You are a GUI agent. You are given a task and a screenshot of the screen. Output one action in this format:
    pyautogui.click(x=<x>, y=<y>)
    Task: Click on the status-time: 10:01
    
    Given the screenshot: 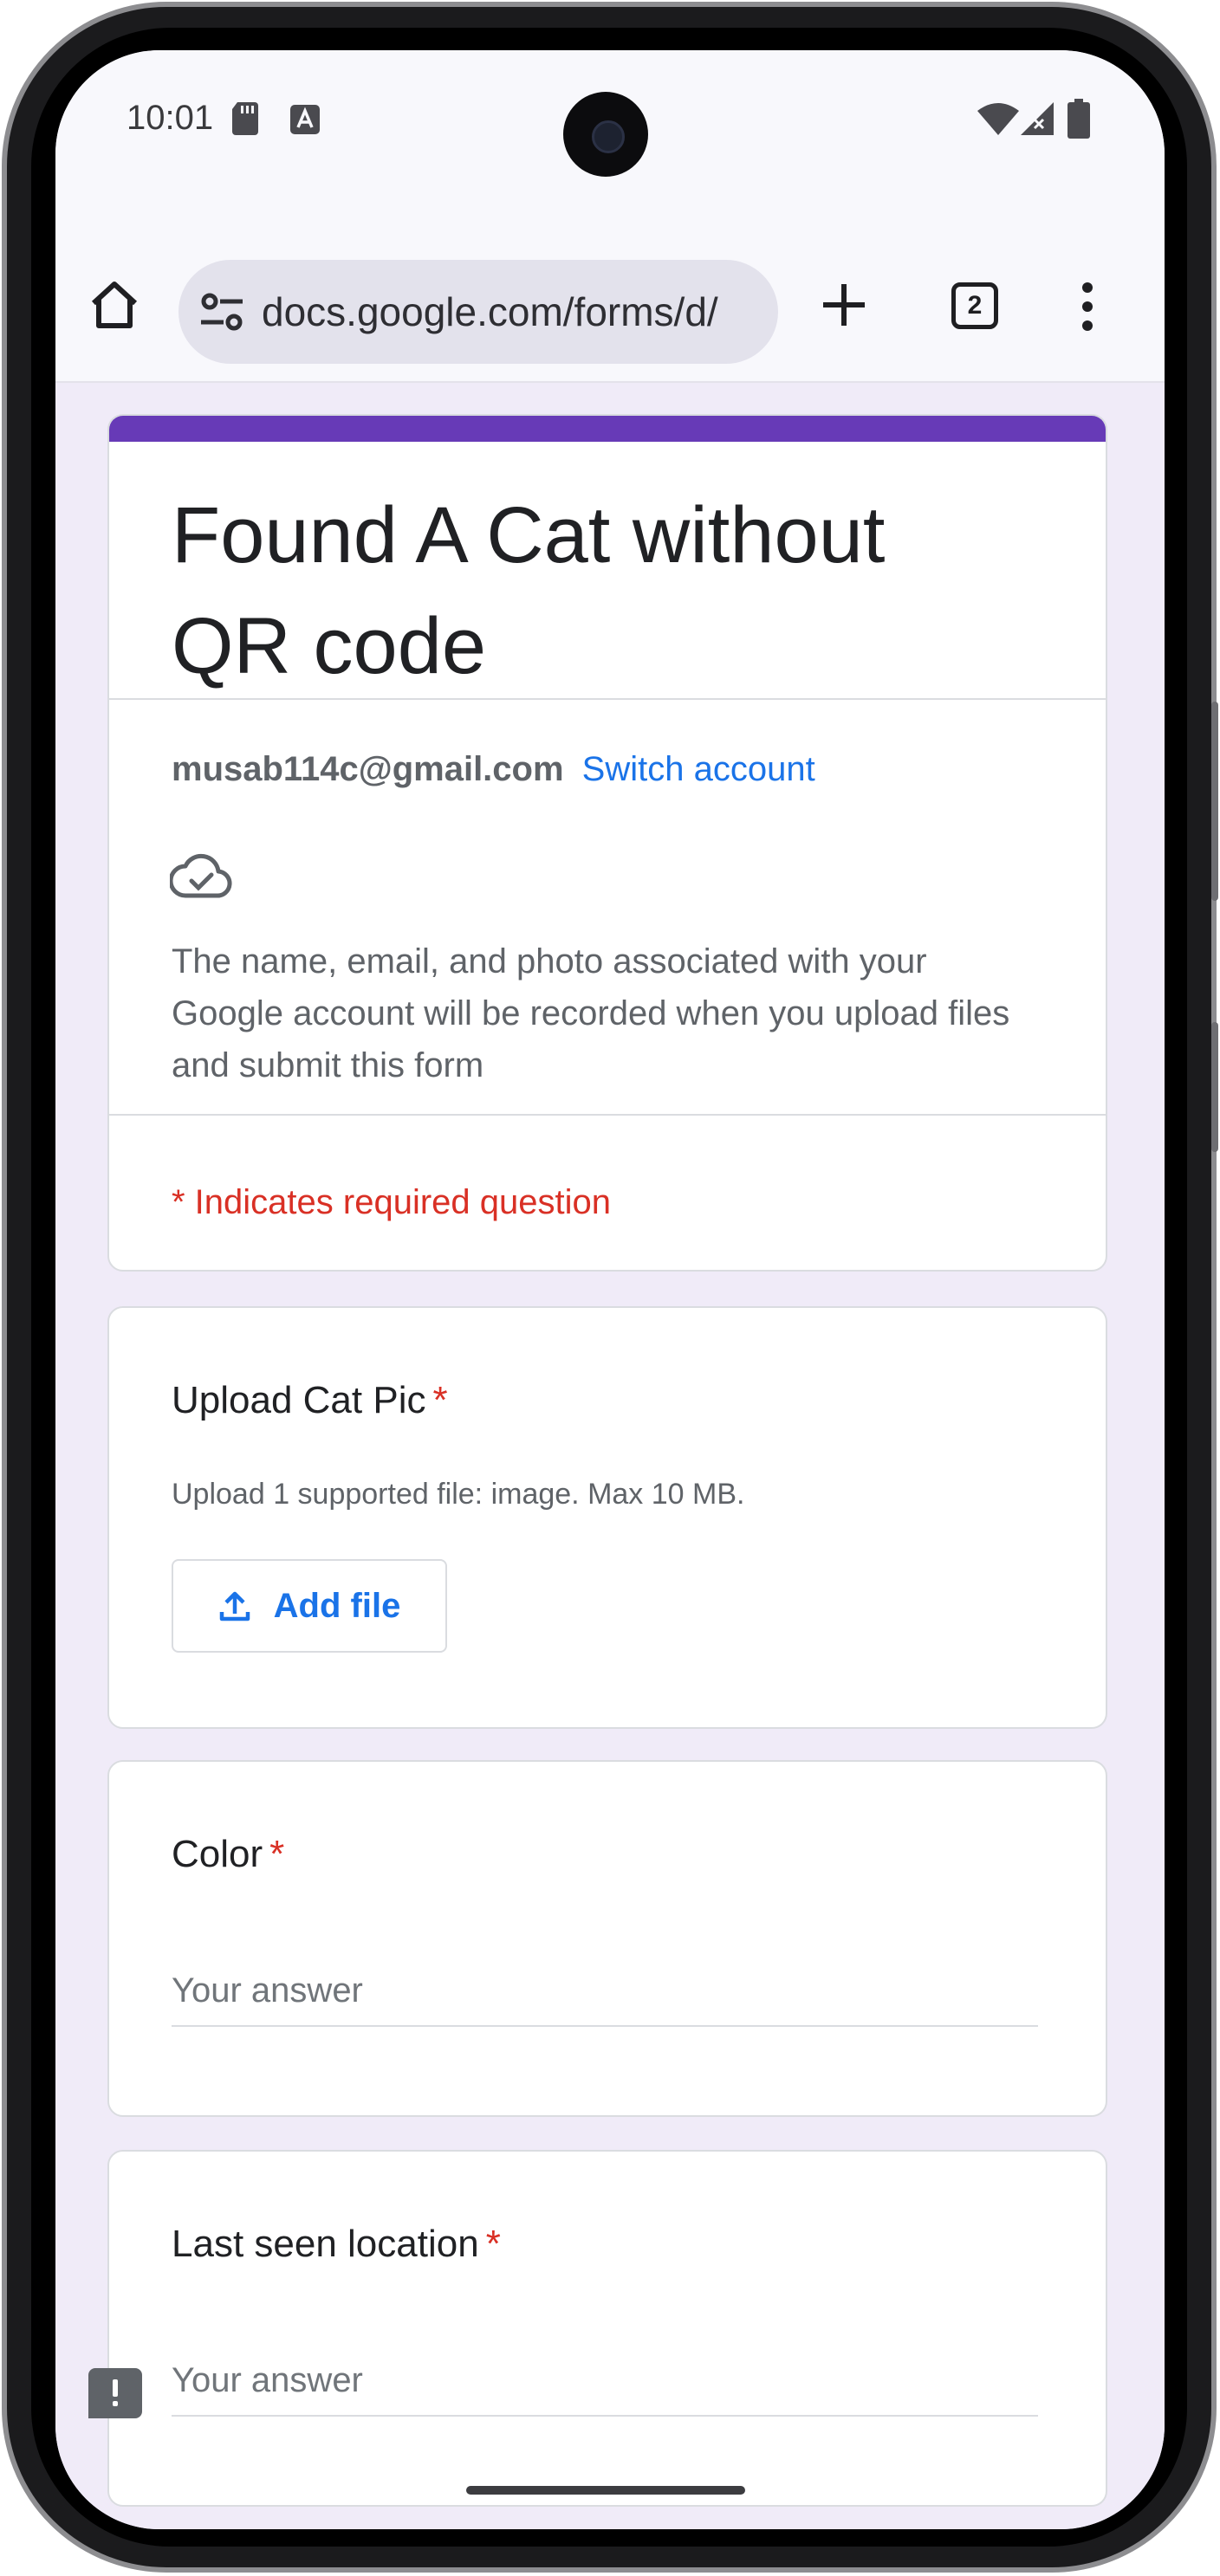 What is the action you would take?
    pyautogui.click(x=171, y=118)
    